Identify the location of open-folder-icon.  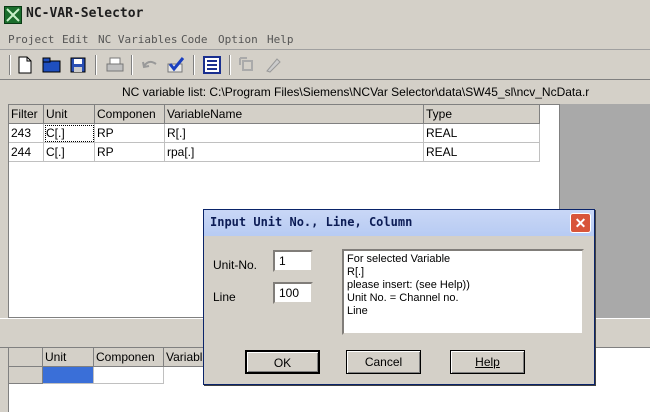
(52, 65).